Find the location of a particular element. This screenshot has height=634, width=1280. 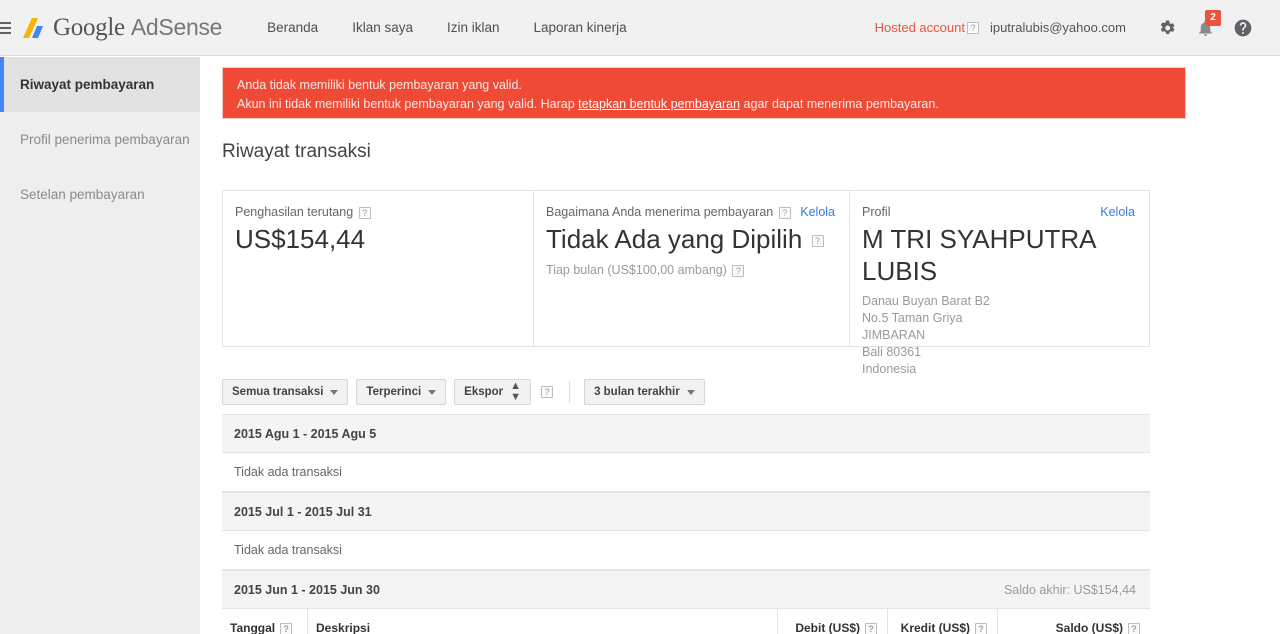

notification-count-badge: 2 is located at coordinates (1213, 17).